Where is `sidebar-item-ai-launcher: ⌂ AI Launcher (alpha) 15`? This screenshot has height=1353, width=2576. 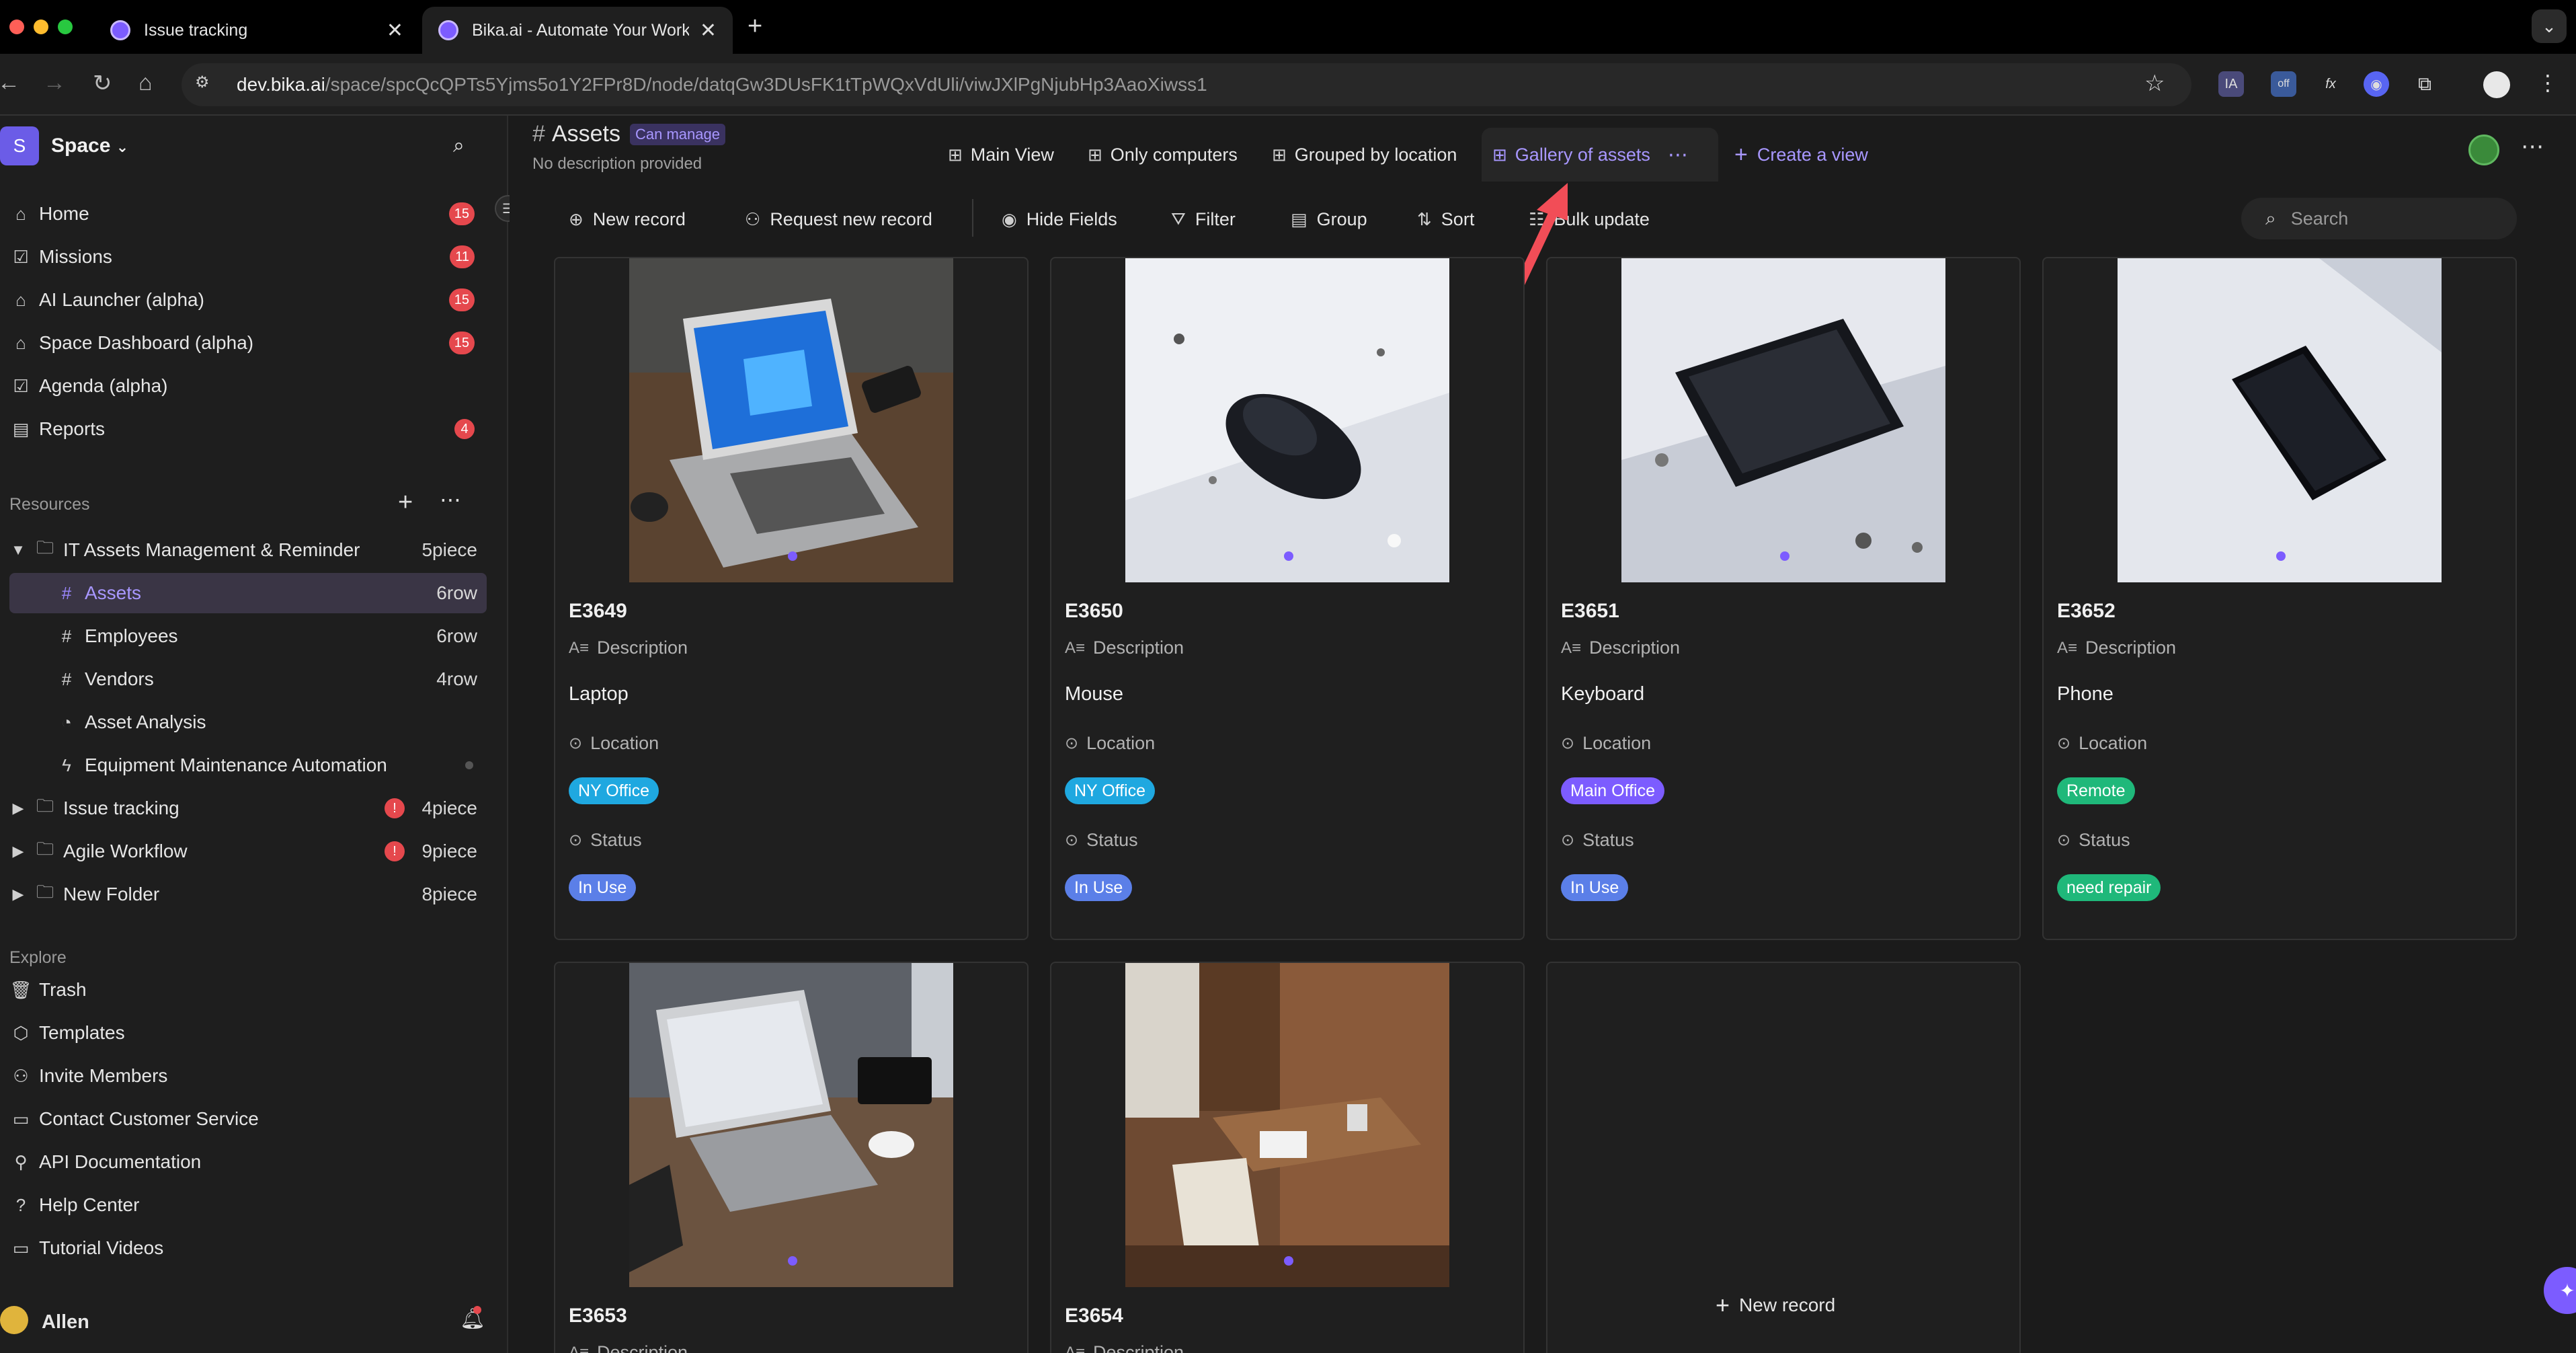 sidebar-item-ai-launcher: ⌂ AI Launcher (alpha) 15 is located at coordinates (243, 300).